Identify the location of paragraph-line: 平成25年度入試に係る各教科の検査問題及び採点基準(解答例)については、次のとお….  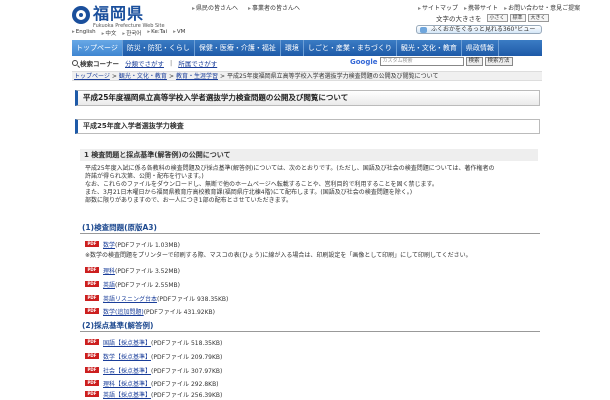
(290, 168).